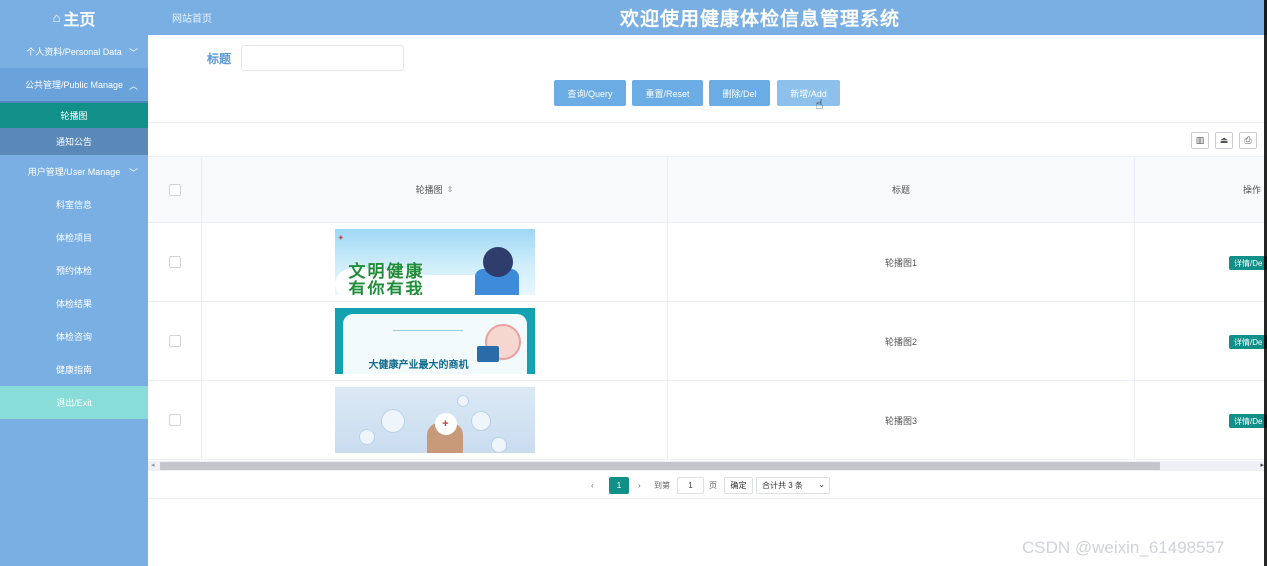 The image size is (1267, 566). I want to click on home-link: ⌂ 主页, so click(74, 17).